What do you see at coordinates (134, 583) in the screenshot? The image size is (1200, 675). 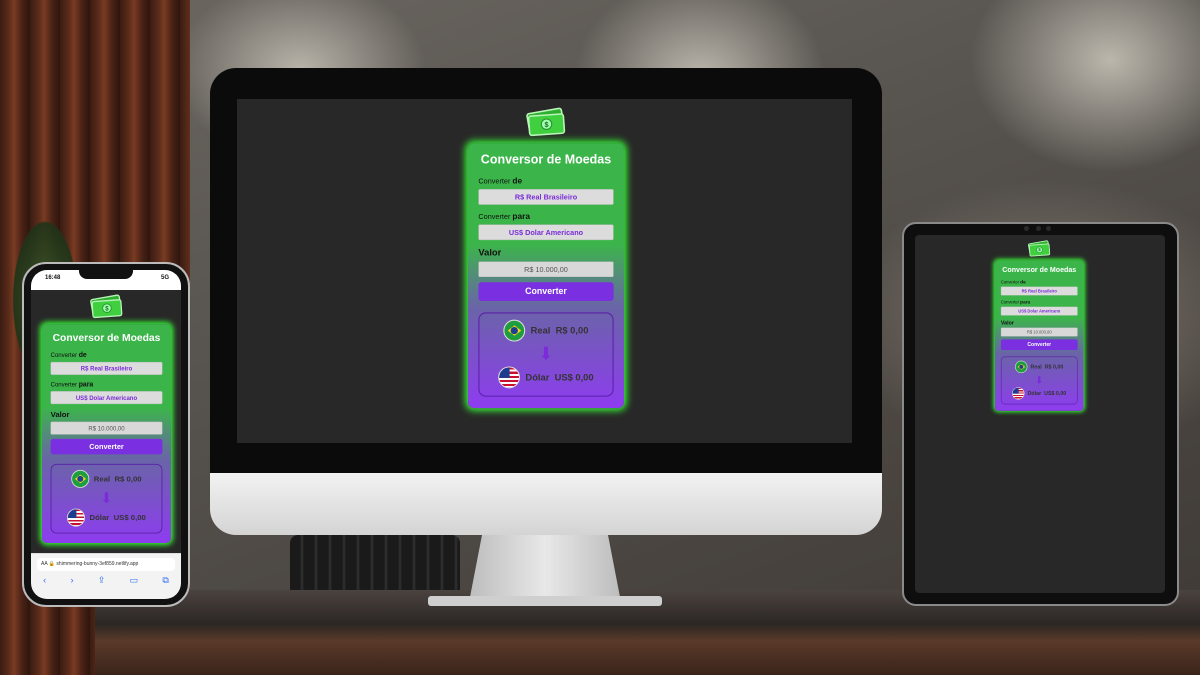 I see `bookmarks-icon: ▭` at bounding box center [134, 583].